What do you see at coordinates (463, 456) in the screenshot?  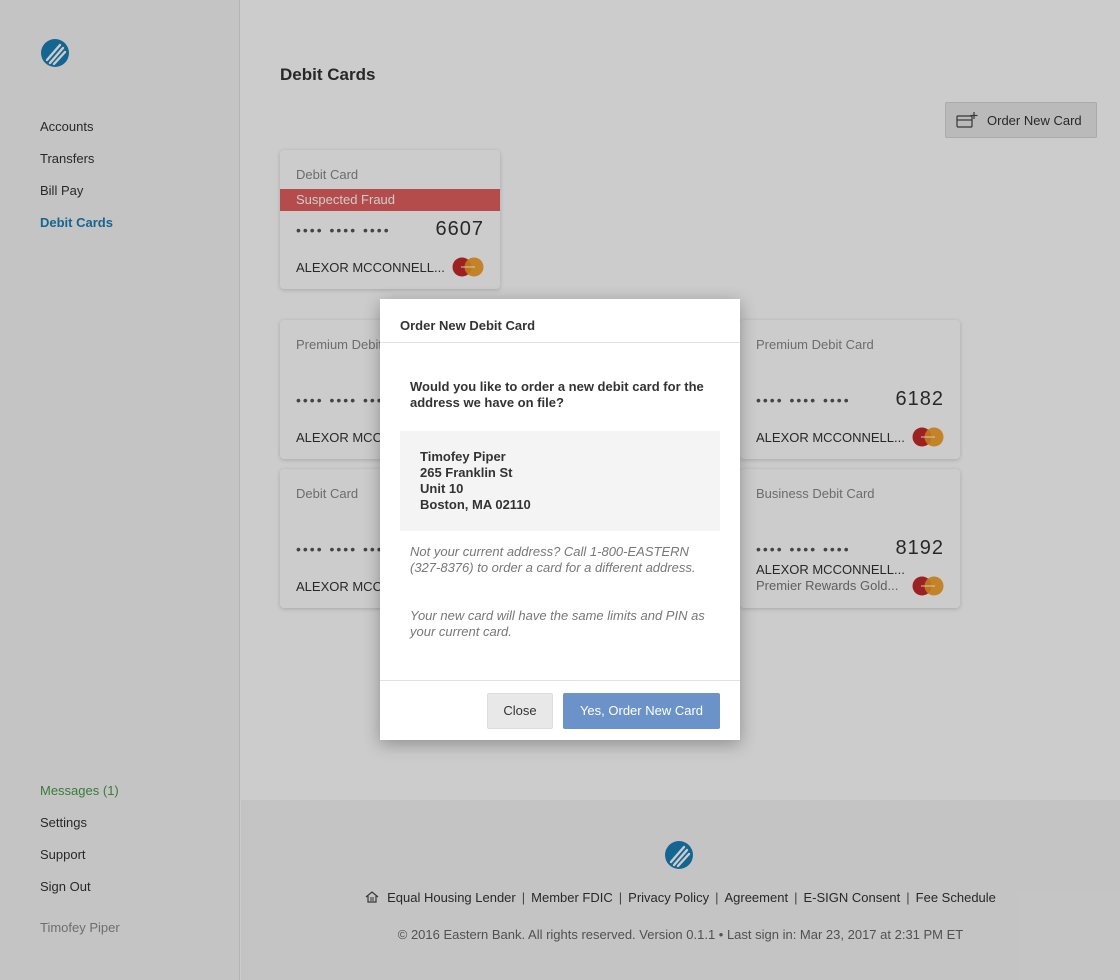 I see `address-line-name: Timofey Piper` at bounding box center [463, 456].